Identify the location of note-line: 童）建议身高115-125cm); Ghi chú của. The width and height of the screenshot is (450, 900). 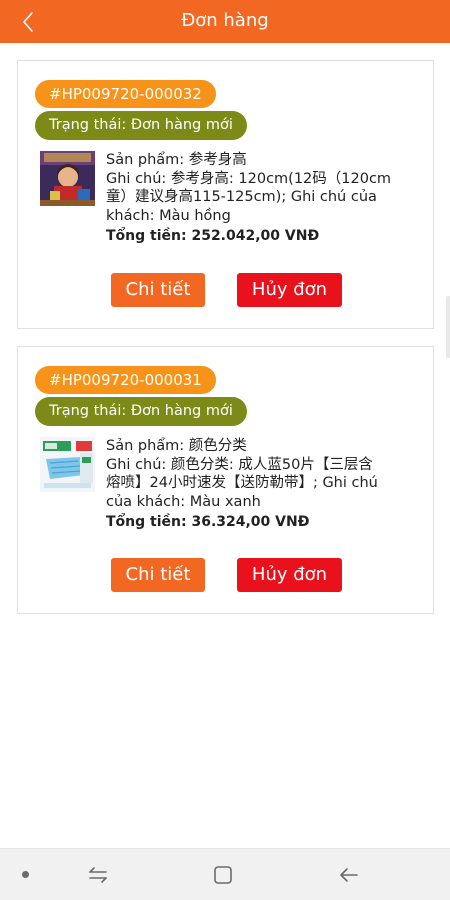
(241, 197).